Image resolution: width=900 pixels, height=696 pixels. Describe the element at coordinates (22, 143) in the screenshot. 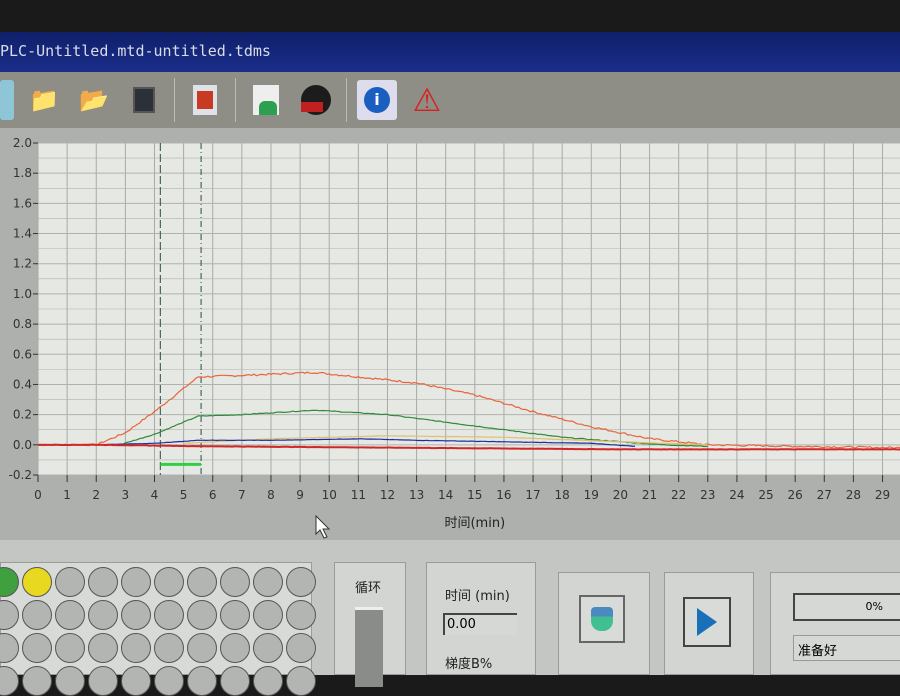

I see `y-tick-label: 2.0` at that location.